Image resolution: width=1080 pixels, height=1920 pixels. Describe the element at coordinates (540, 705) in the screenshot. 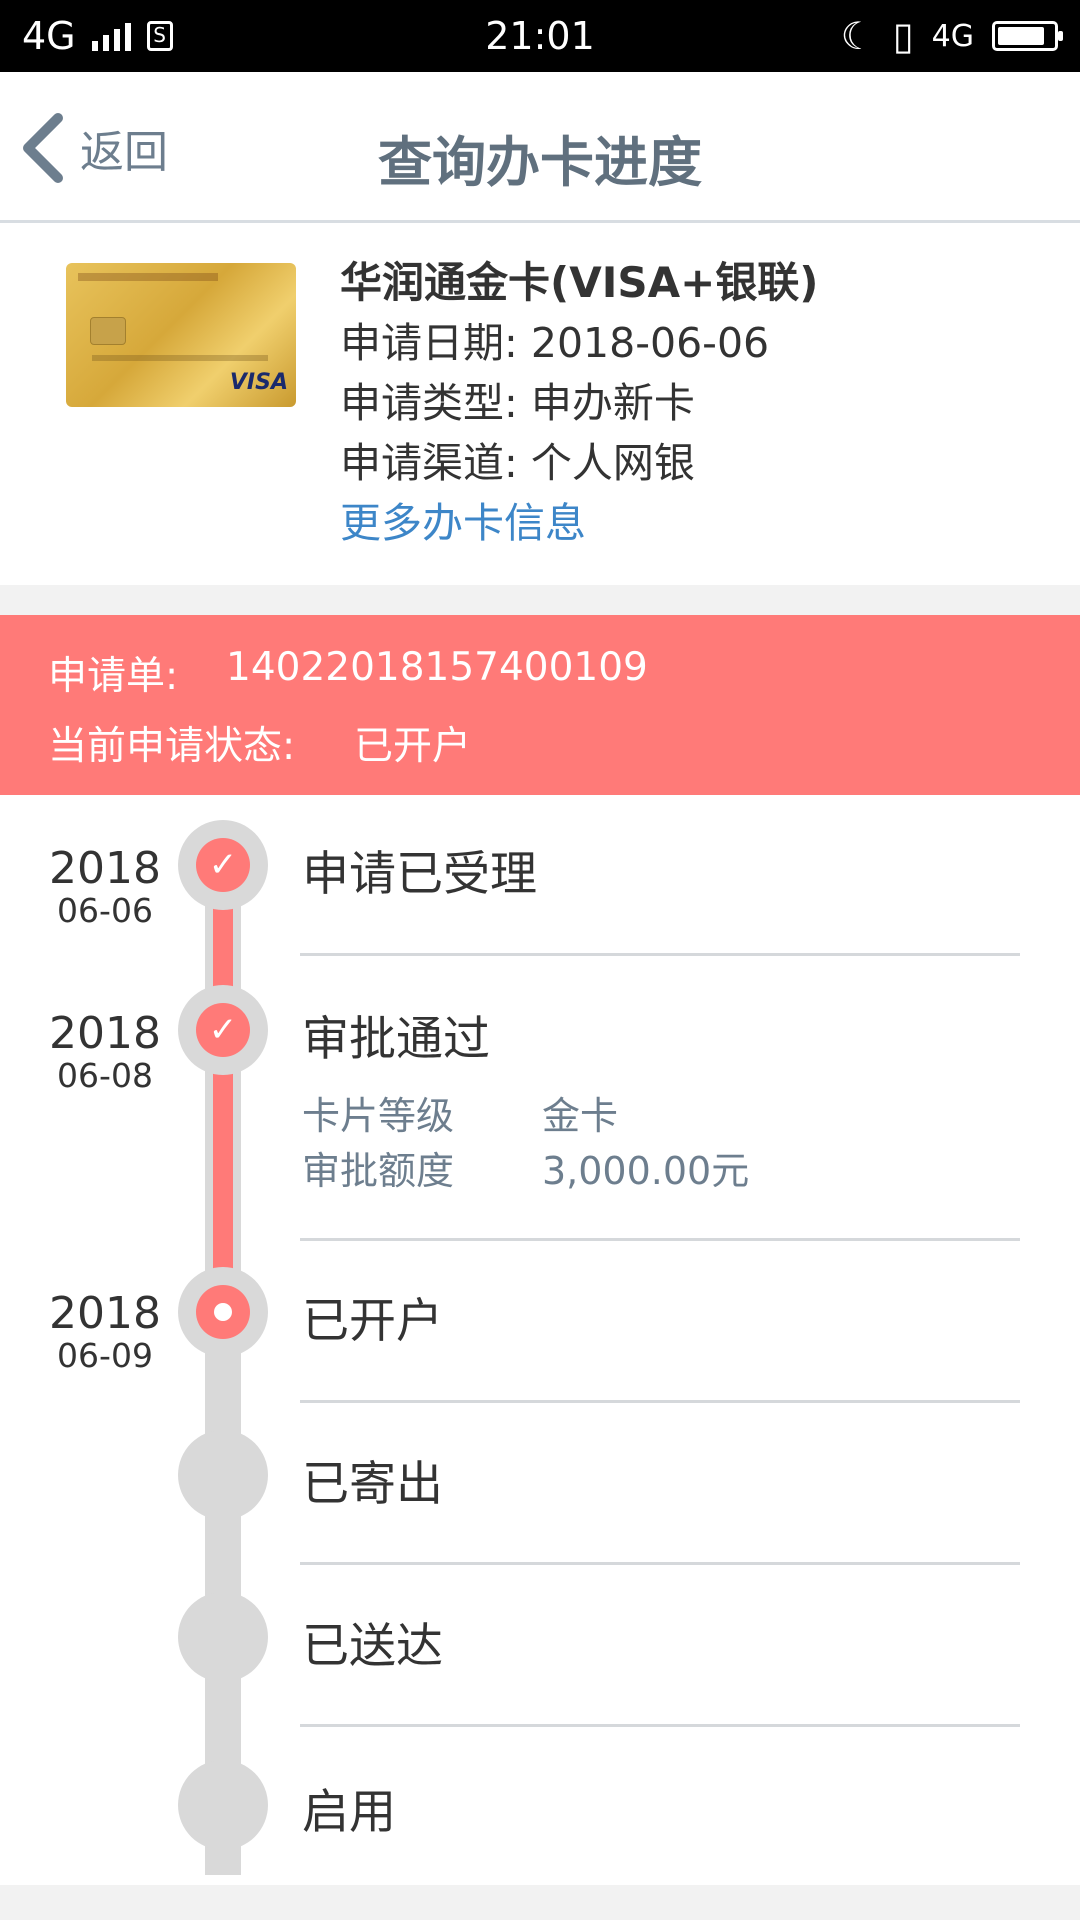

I see `status-banner: 申请单: 14022018157400109 当前申请状态: 已开户` at that location.